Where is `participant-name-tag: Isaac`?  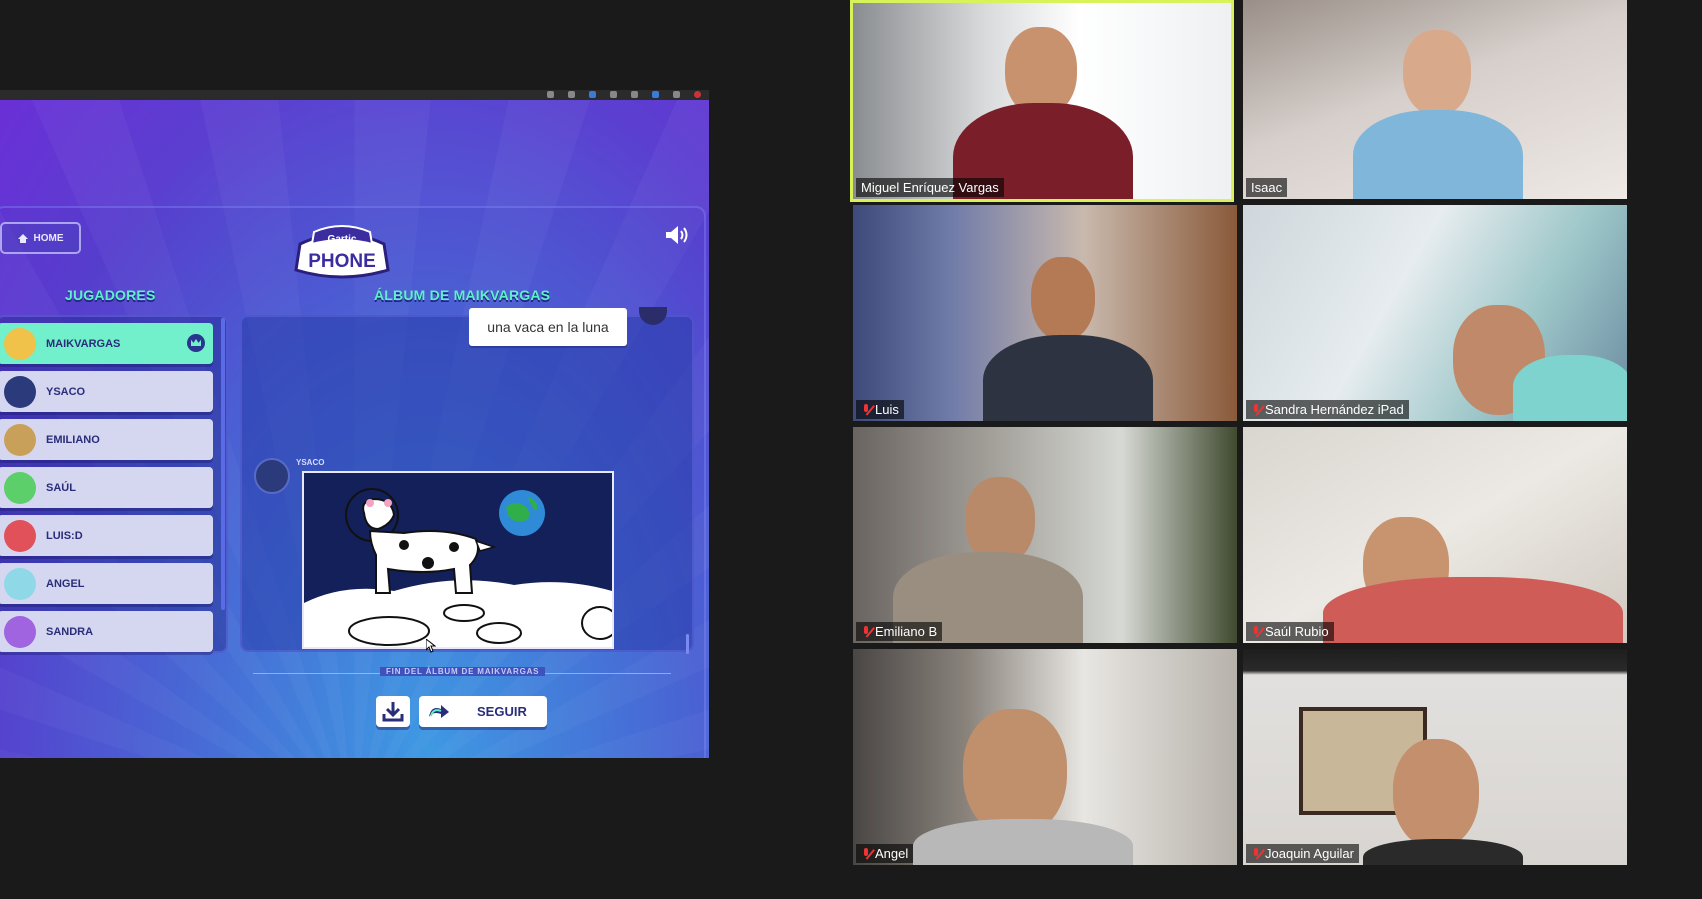 participant-name-tag: Isaac is located at coordinates (1267, 187).